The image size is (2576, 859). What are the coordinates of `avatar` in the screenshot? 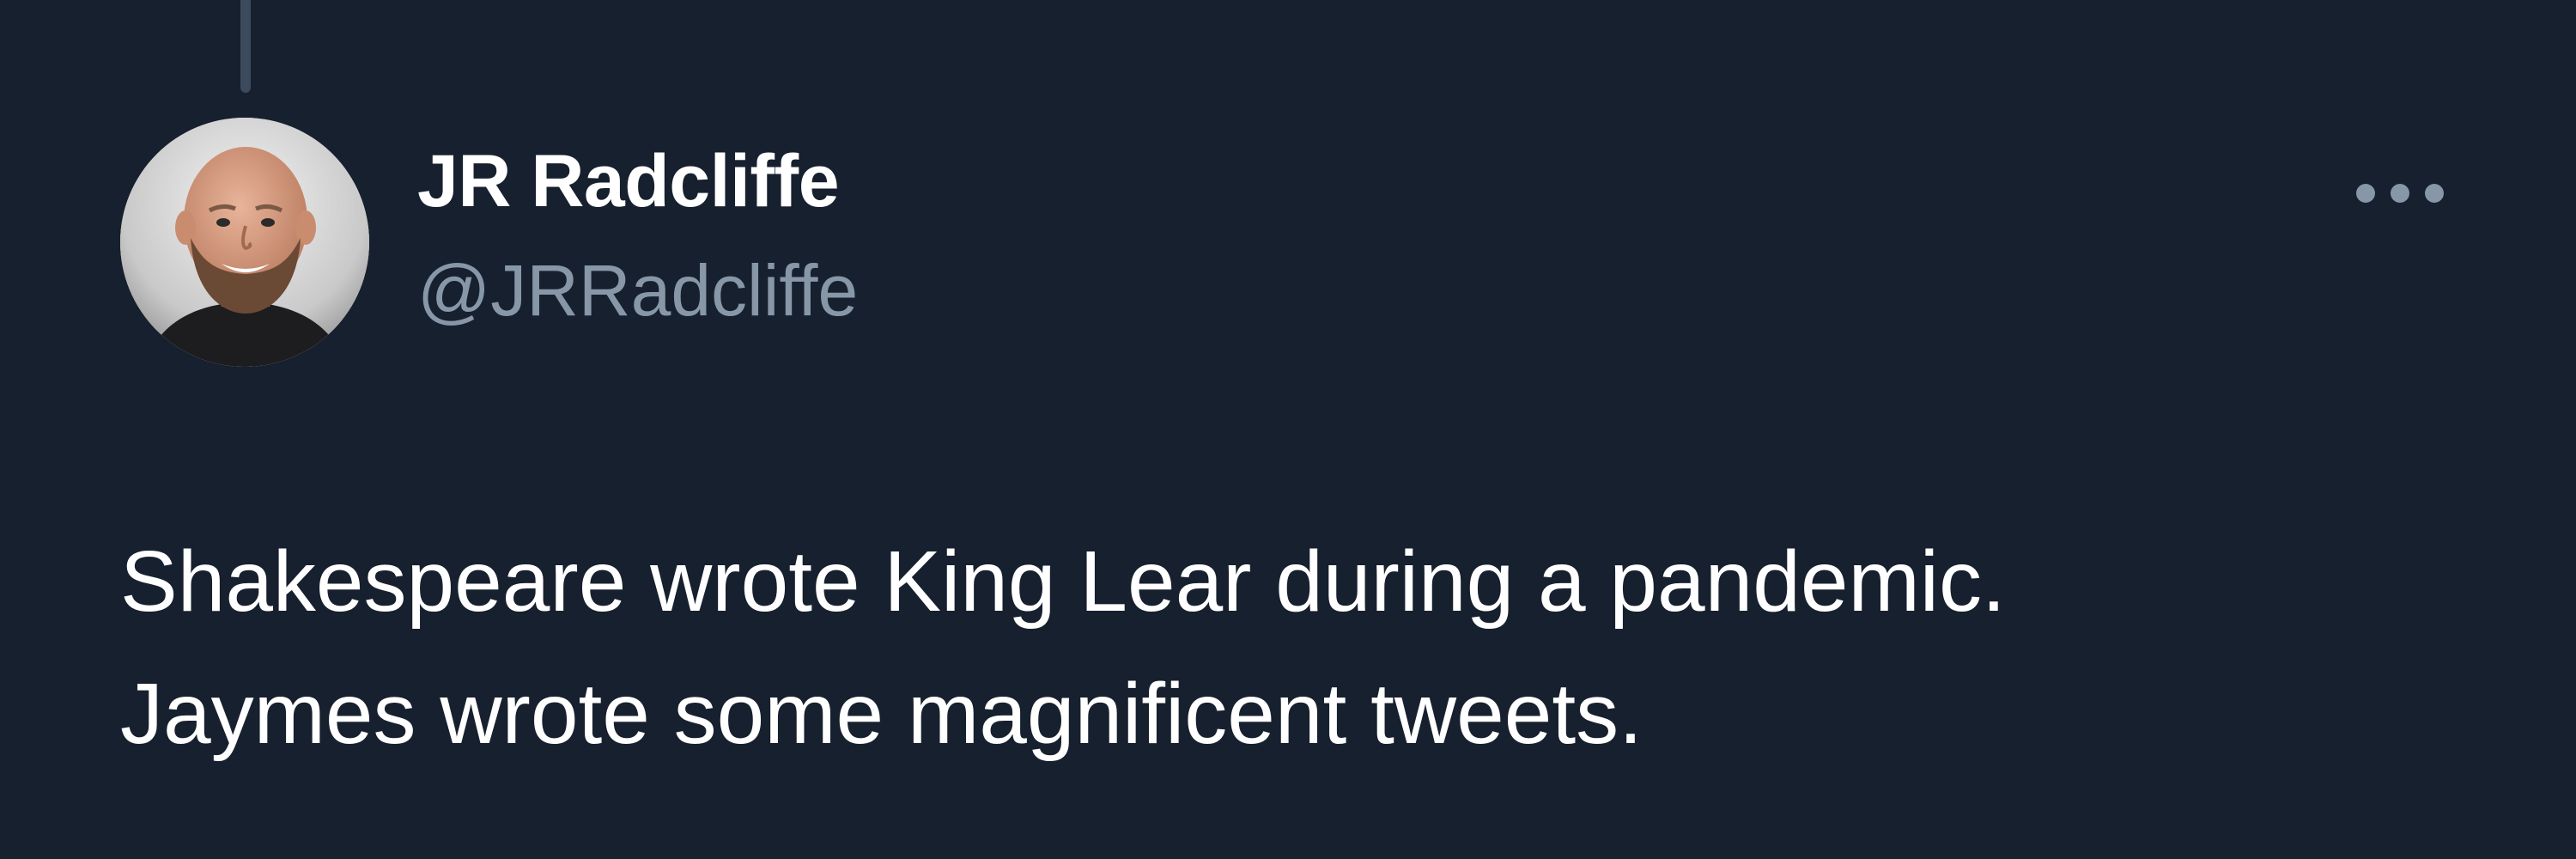 It's located at (244, 243).